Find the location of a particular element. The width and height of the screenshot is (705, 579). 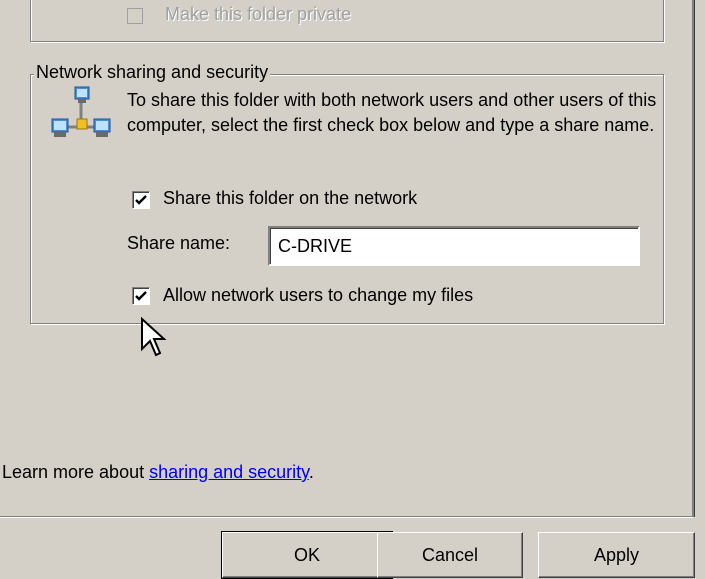

network-icon is located at coordinates (81, 111).